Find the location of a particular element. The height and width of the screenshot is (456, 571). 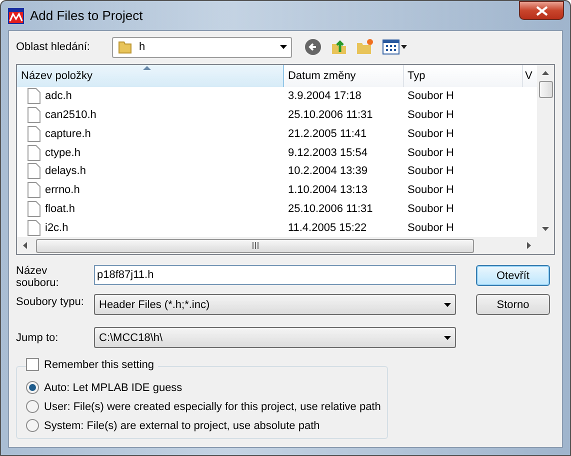

scroll-down-icon is located at coordinates (545, 229).